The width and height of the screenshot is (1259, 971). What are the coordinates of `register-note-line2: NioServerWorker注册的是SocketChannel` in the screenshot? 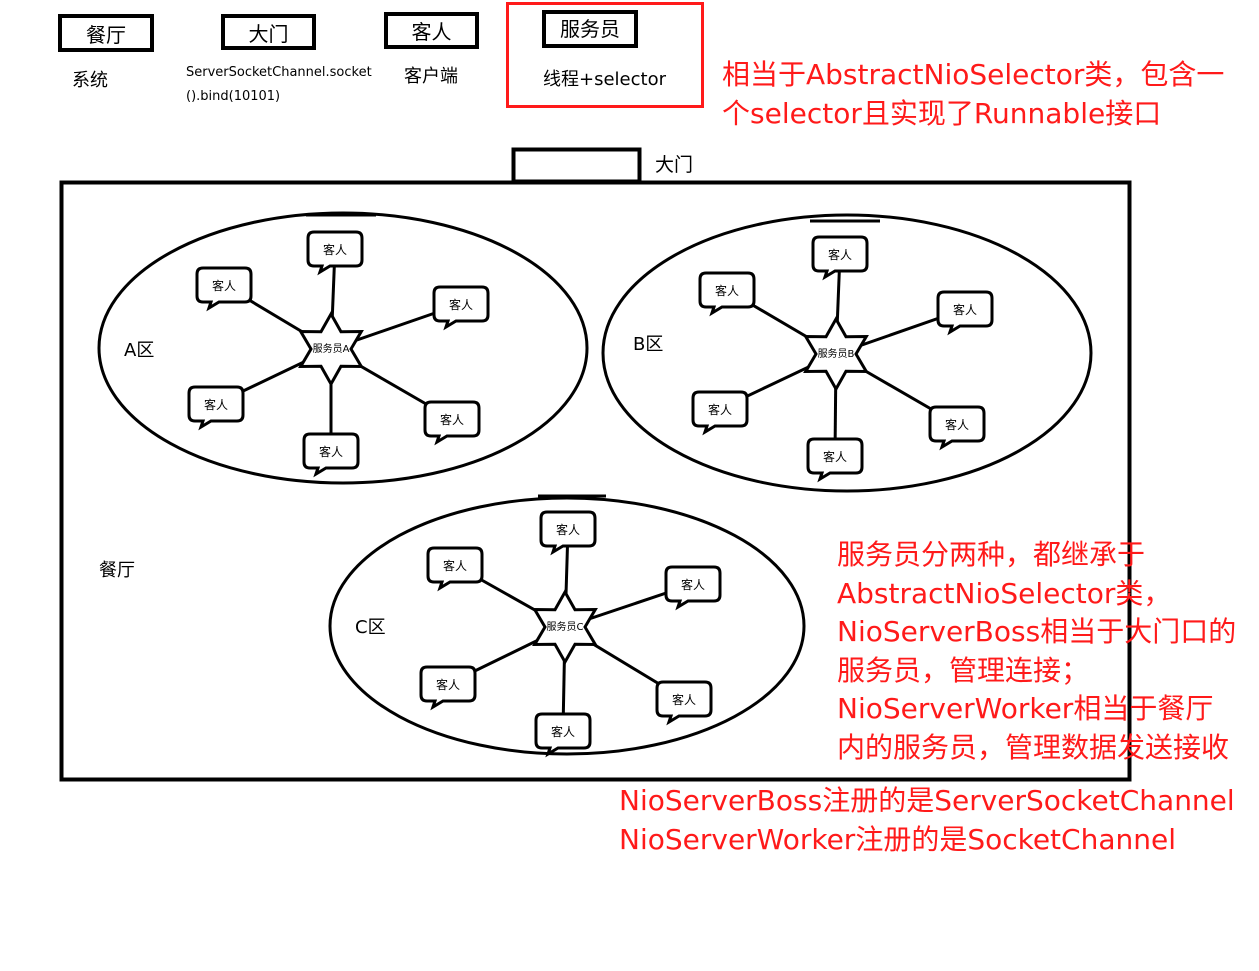 It's located at (897, 839).